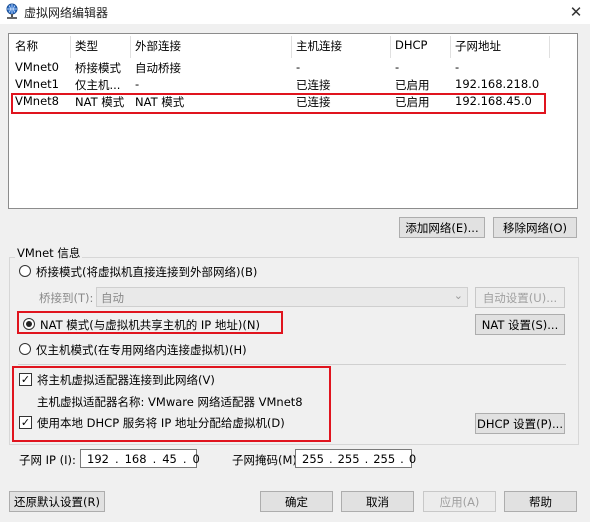  Describe the element at coordinates (135, 458) in the screenshot. I see `ip-octet: 168` at that location.